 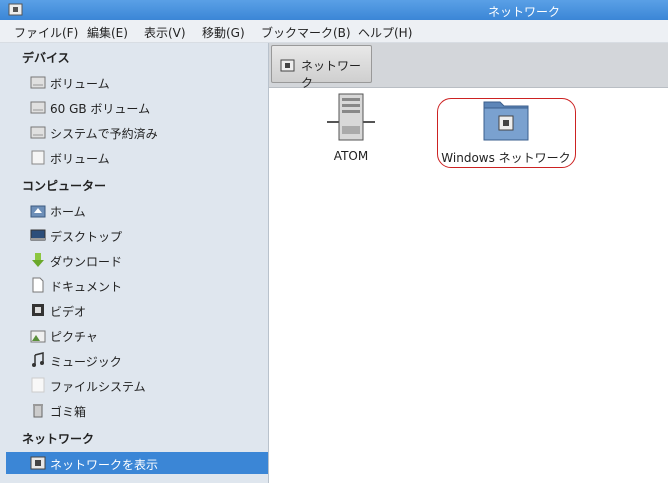 What do you see at coordinates (165, 32) in the screenshot?
I see `menu-view: 表示(V)` at bounding box center [165, 32].